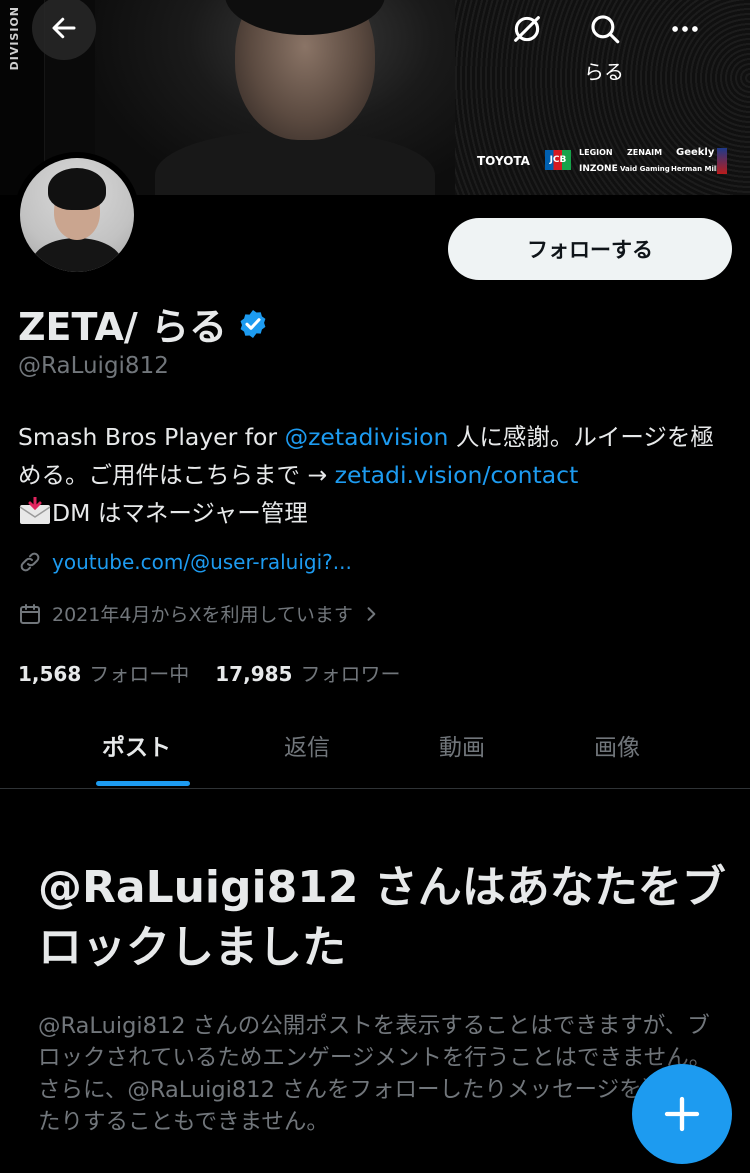 The image size is (750, 1173). What do you see at coordinates (375, 750) in the screenshot?
I see `profile-tabs: ポスト 返信 動画 画像` at bounding box center [375, 750].